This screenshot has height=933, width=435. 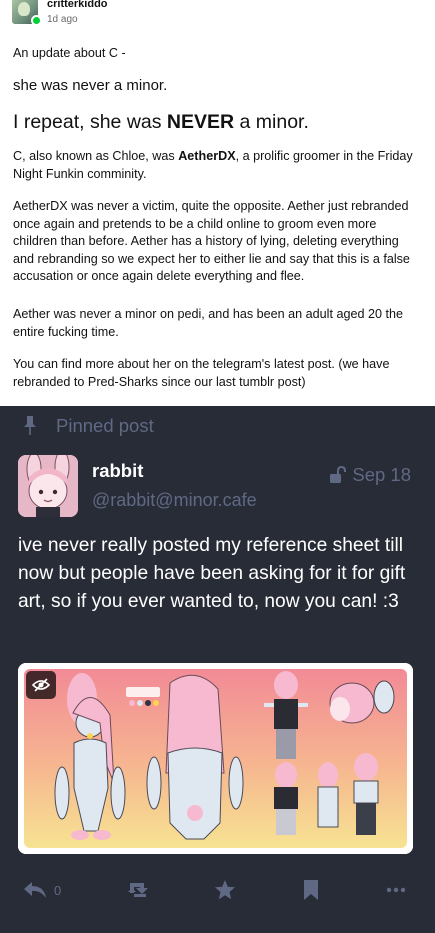 What do you see at coordinates (77, 5) in the screenshot?
I see `author-name: critterkiddo` at bounding box center [77, 5].